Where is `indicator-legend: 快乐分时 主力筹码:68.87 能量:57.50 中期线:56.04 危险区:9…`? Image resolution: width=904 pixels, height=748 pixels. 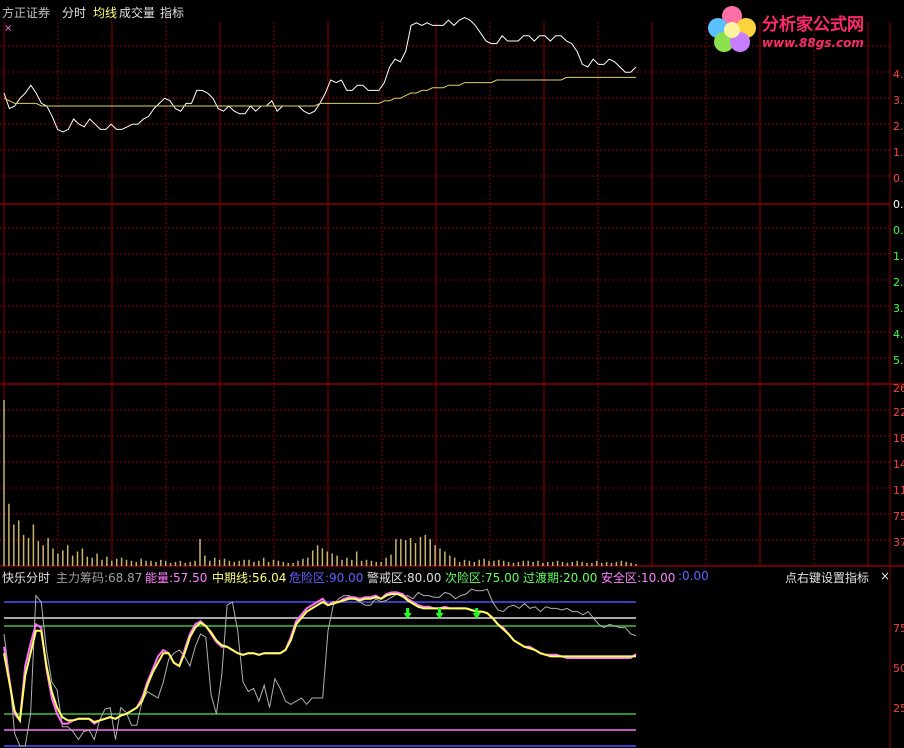
indicator-legend: 快乐分时 主力筹码:68.87 能量:57.50 中期线:56.04 危险区:9… is located at coordinates (452, 577).